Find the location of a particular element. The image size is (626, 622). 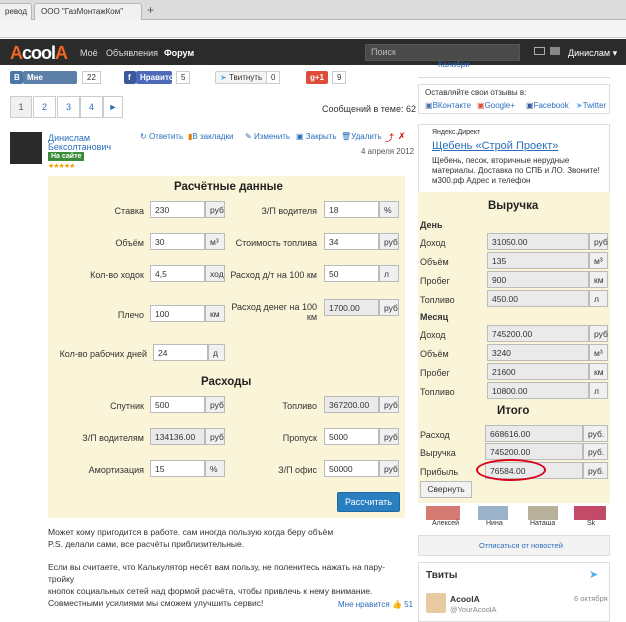

site-logo: AcoolA is located at coordinates (39, 53).